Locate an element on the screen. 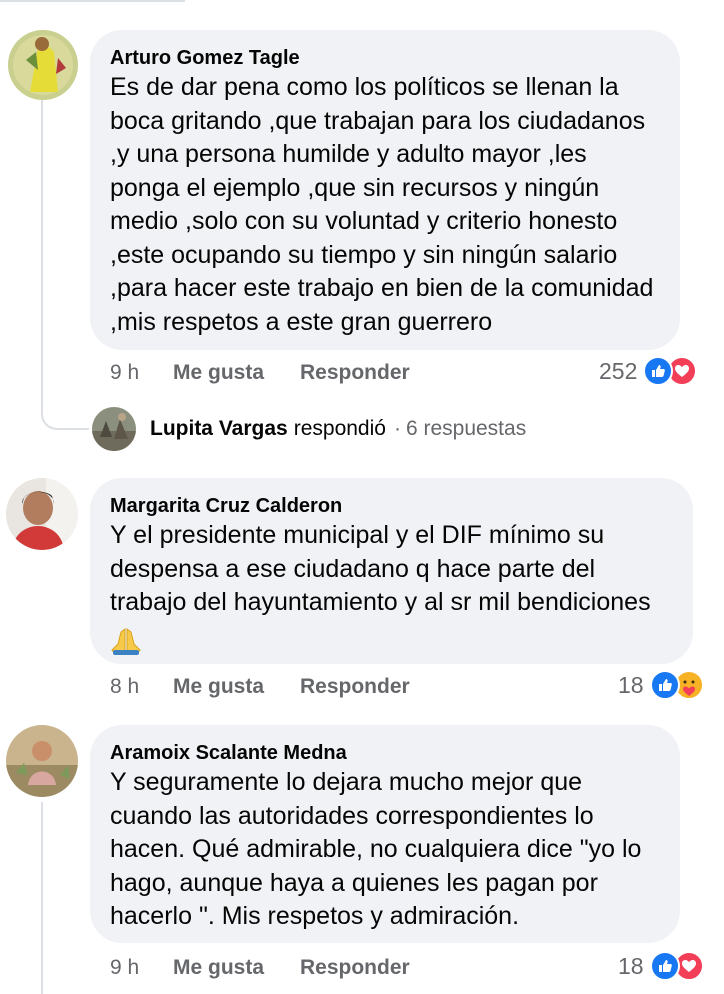  comment-time: 8 h is located at coordinates (124, 687).